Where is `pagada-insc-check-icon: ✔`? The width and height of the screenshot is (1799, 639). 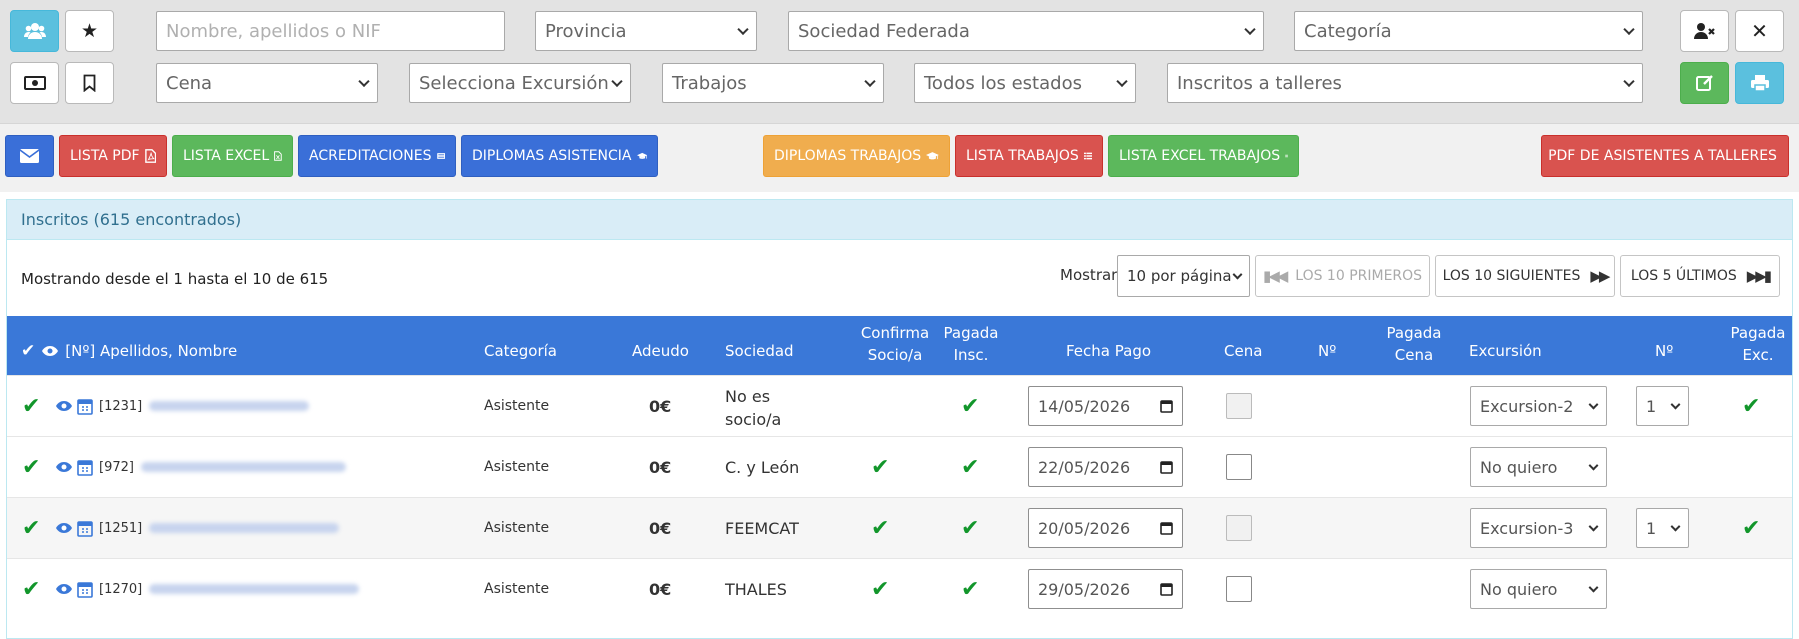 pagada-insc-check-icon: ✔ is located at coordinates (970, 406).